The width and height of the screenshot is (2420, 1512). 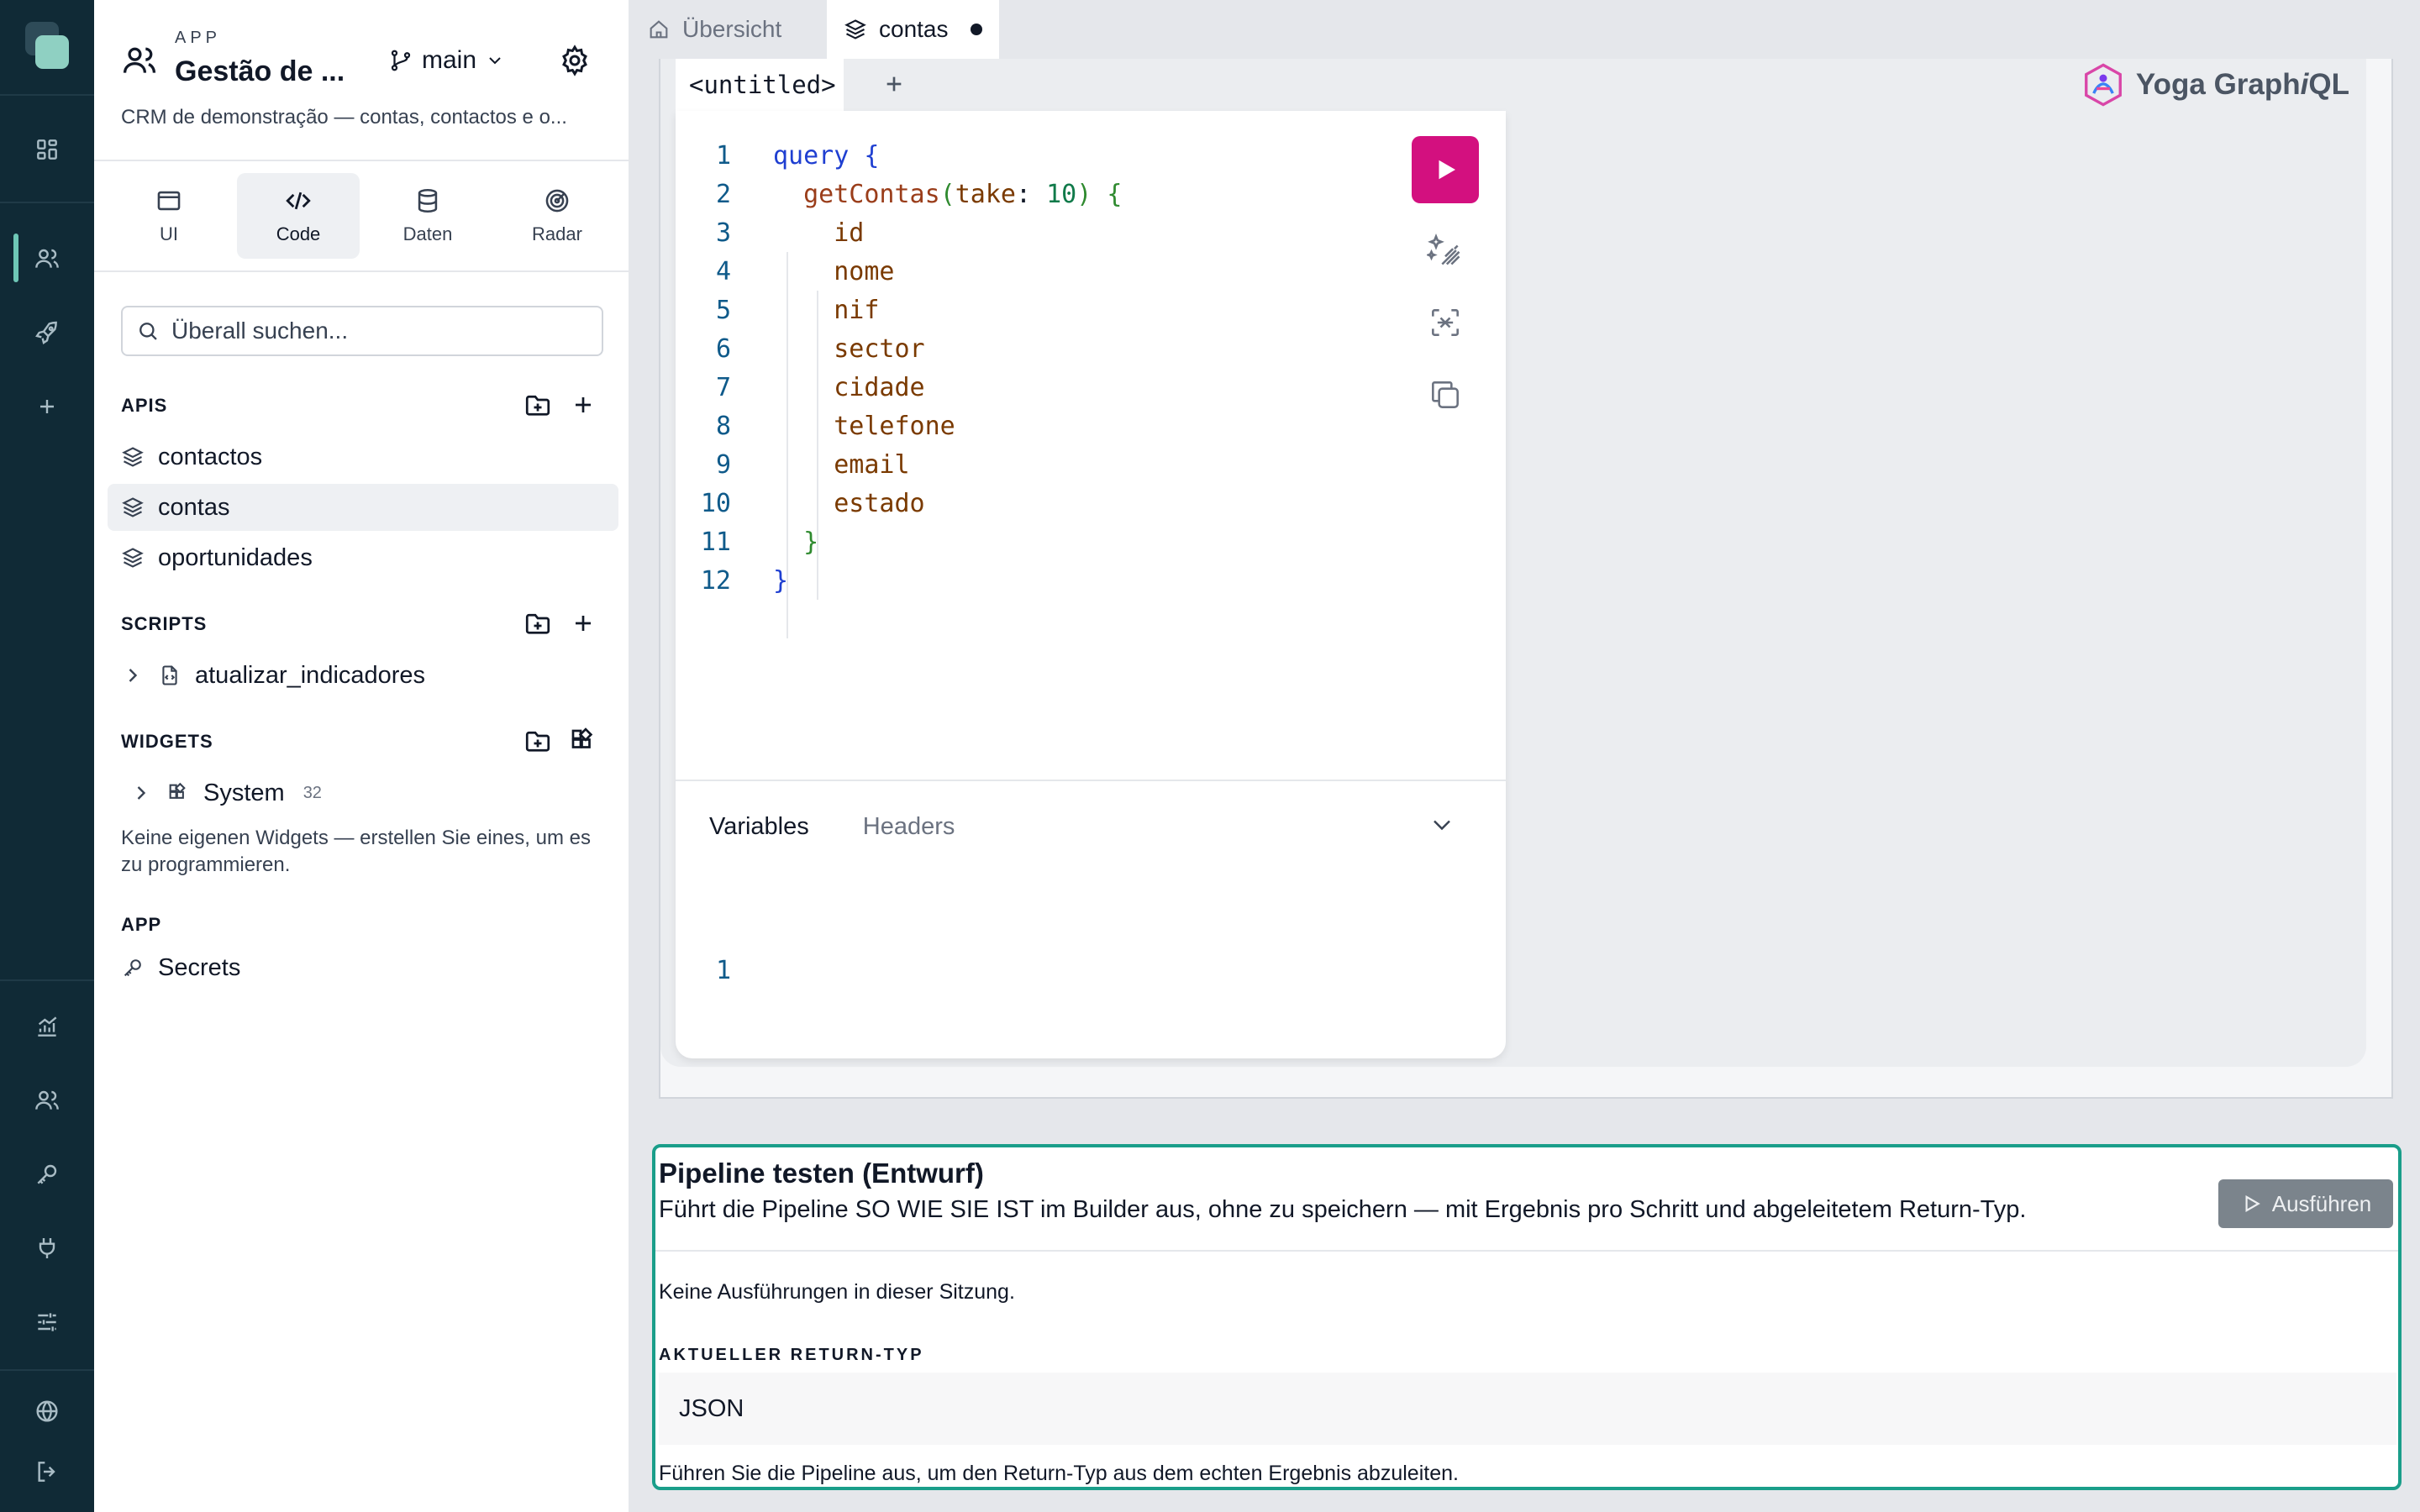 I want to click on code-icon, so click(x=299, y=200).